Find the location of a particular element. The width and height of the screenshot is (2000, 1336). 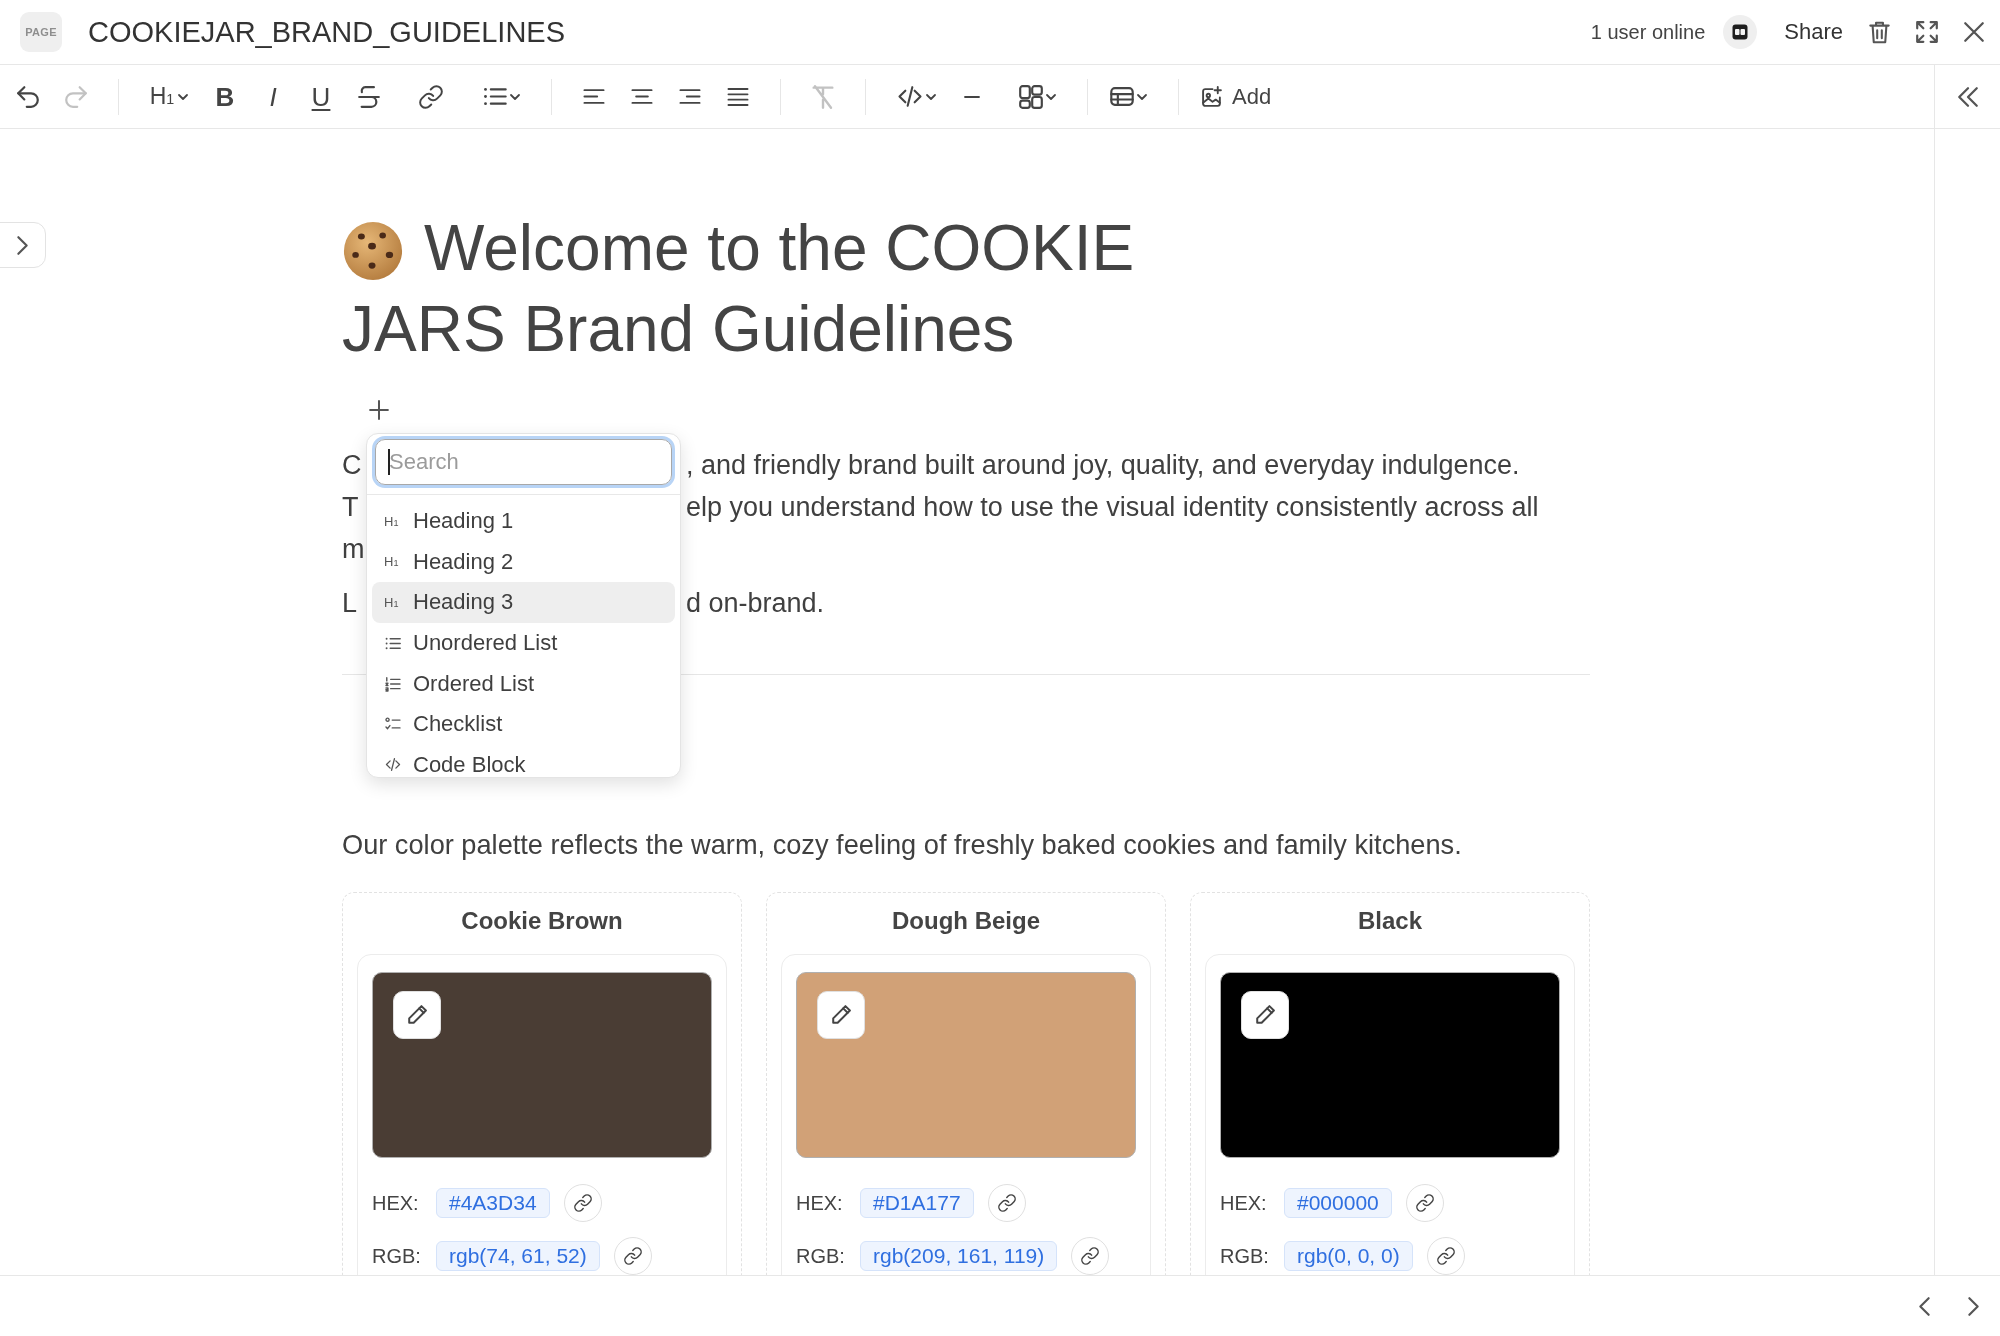

align-center-icon is located at coordinates (642, 96).